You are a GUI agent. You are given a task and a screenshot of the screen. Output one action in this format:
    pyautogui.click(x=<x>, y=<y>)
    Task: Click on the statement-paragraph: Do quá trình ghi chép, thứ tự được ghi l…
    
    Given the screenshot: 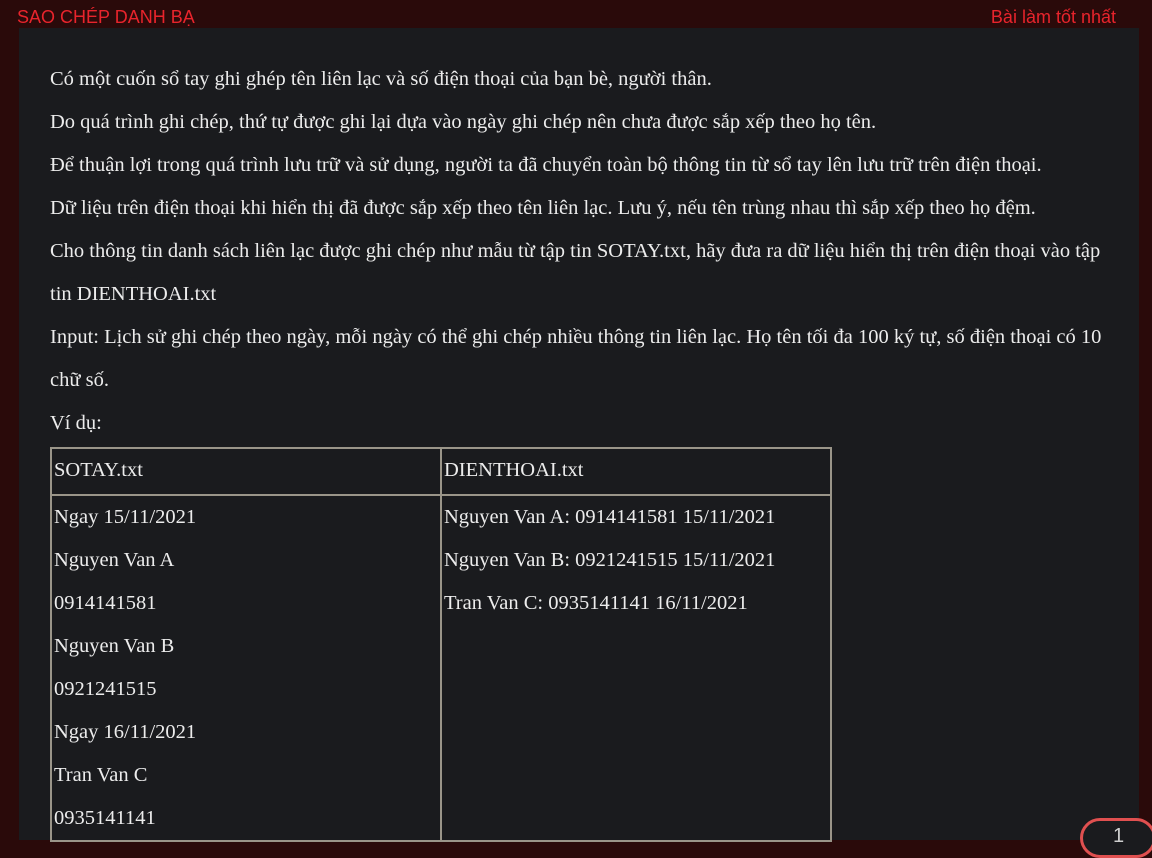 What is the action you would take?
    pyautogui.click(x=463, y=122)
    